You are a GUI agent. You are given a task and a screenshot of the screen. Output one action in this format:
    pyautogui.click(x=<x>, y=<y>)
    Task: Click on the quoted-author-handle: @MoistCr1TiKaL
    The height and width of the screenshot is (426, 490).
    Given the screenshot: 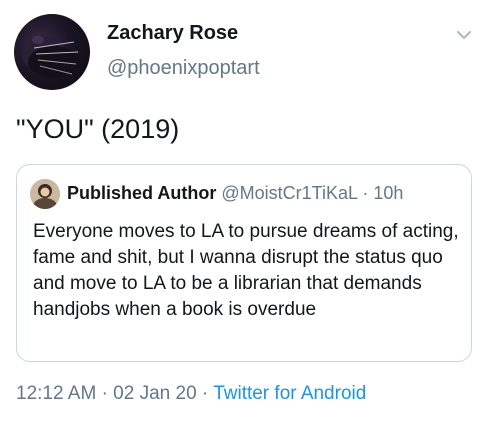 What is the action you would take?
    pyautogui.click(x=289, y=193)
    